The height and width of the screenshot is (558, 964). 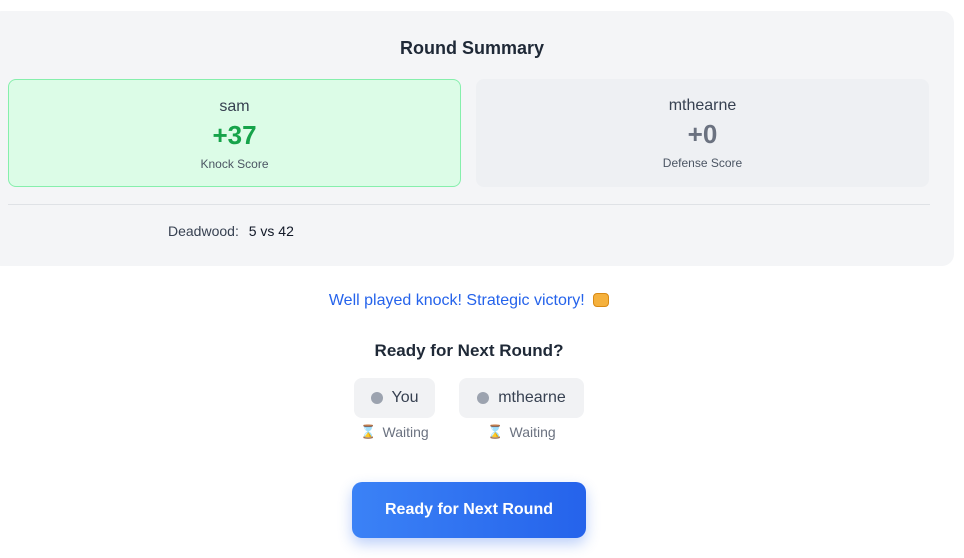 I want to click on waiting-label-opponent: Waiting, so click(x=532, y=432).